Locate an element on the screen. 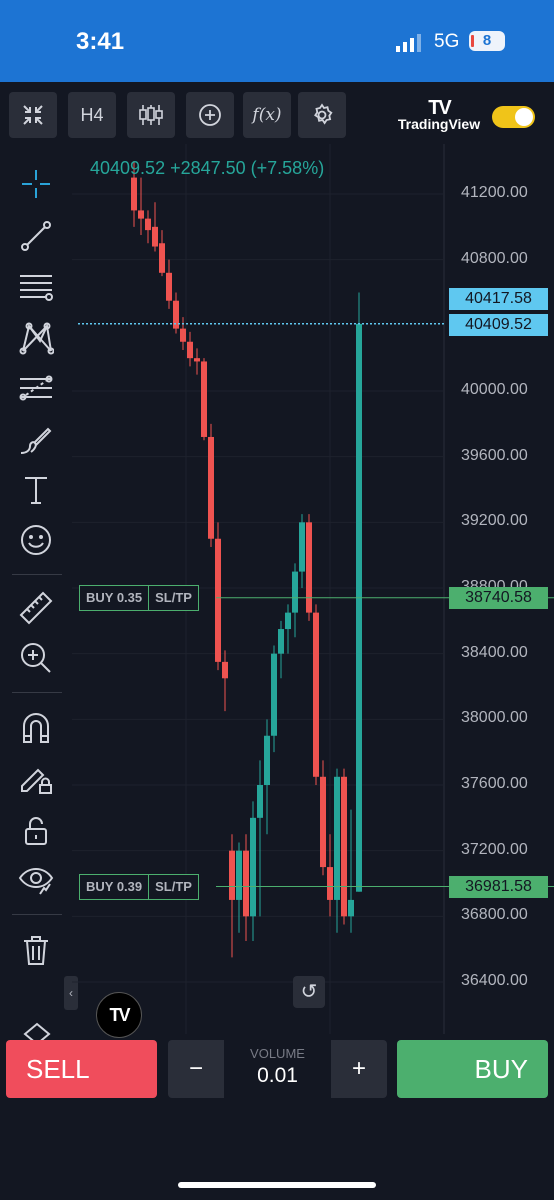 Image resolution: width=554 pixels, height=1200 pixels. visibility-tool is located at coordinates (36, 880).